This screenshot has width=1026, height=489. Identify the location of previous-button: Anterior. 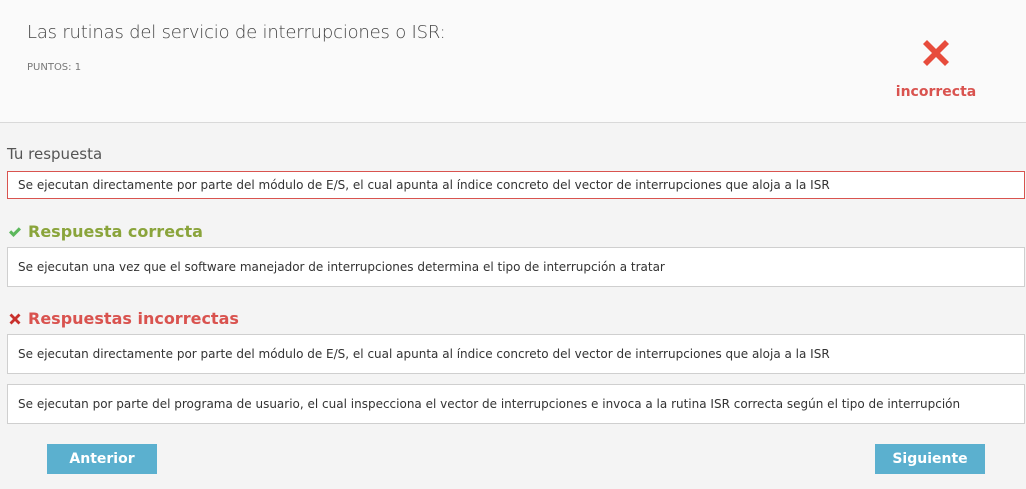
(102, 459).